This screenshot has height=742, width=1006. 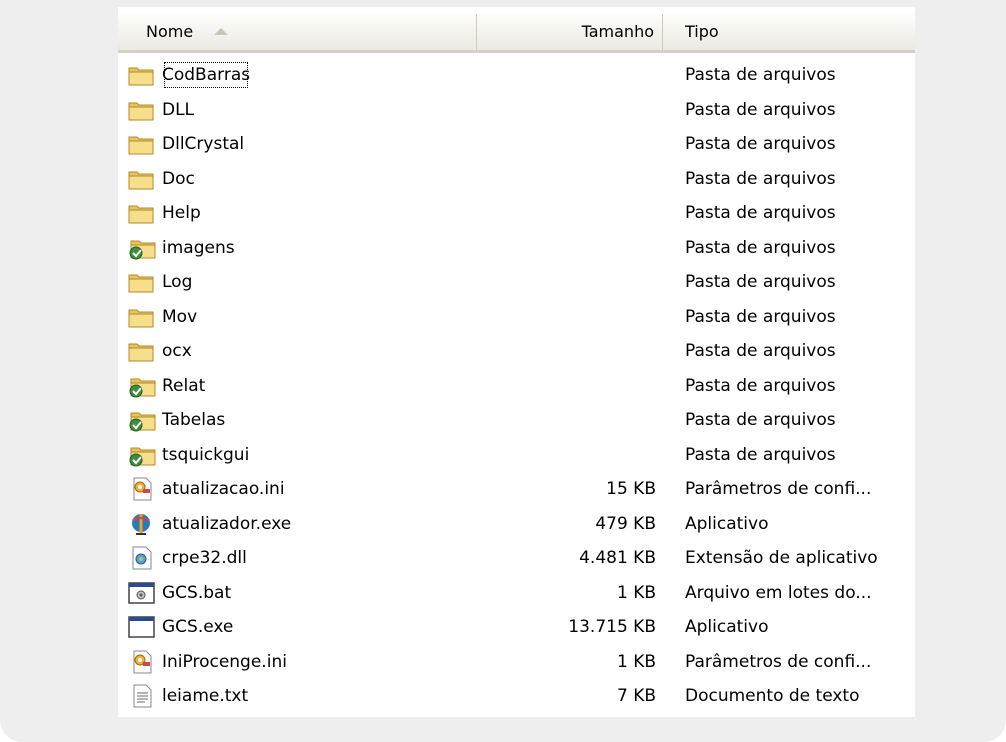 I want to click on file-name: Doc, so click(x=178, y=179).